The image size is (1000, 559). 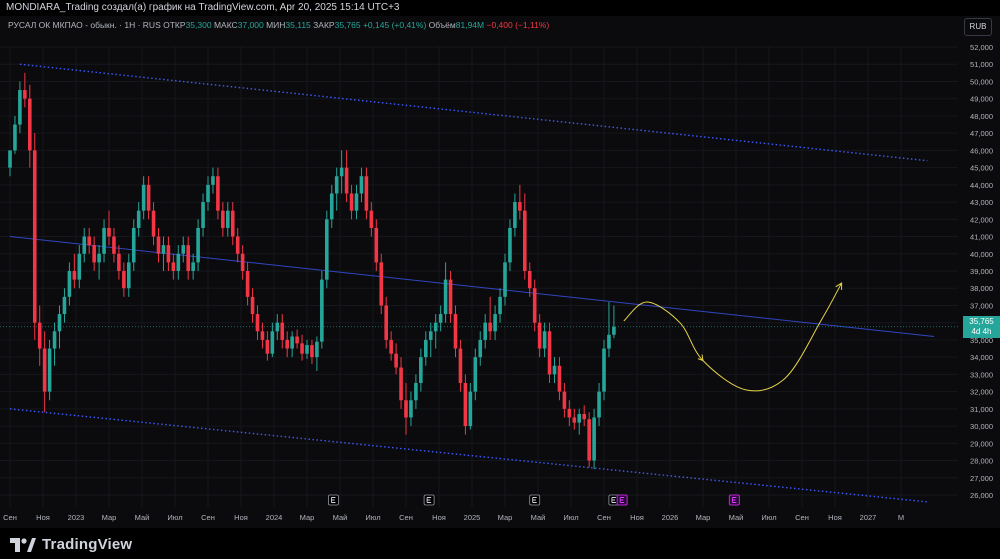 What do you see at coordinates (87, 544) in the screenshot?
I see `brand-name: TradingView` at bounding box center [87, 544].